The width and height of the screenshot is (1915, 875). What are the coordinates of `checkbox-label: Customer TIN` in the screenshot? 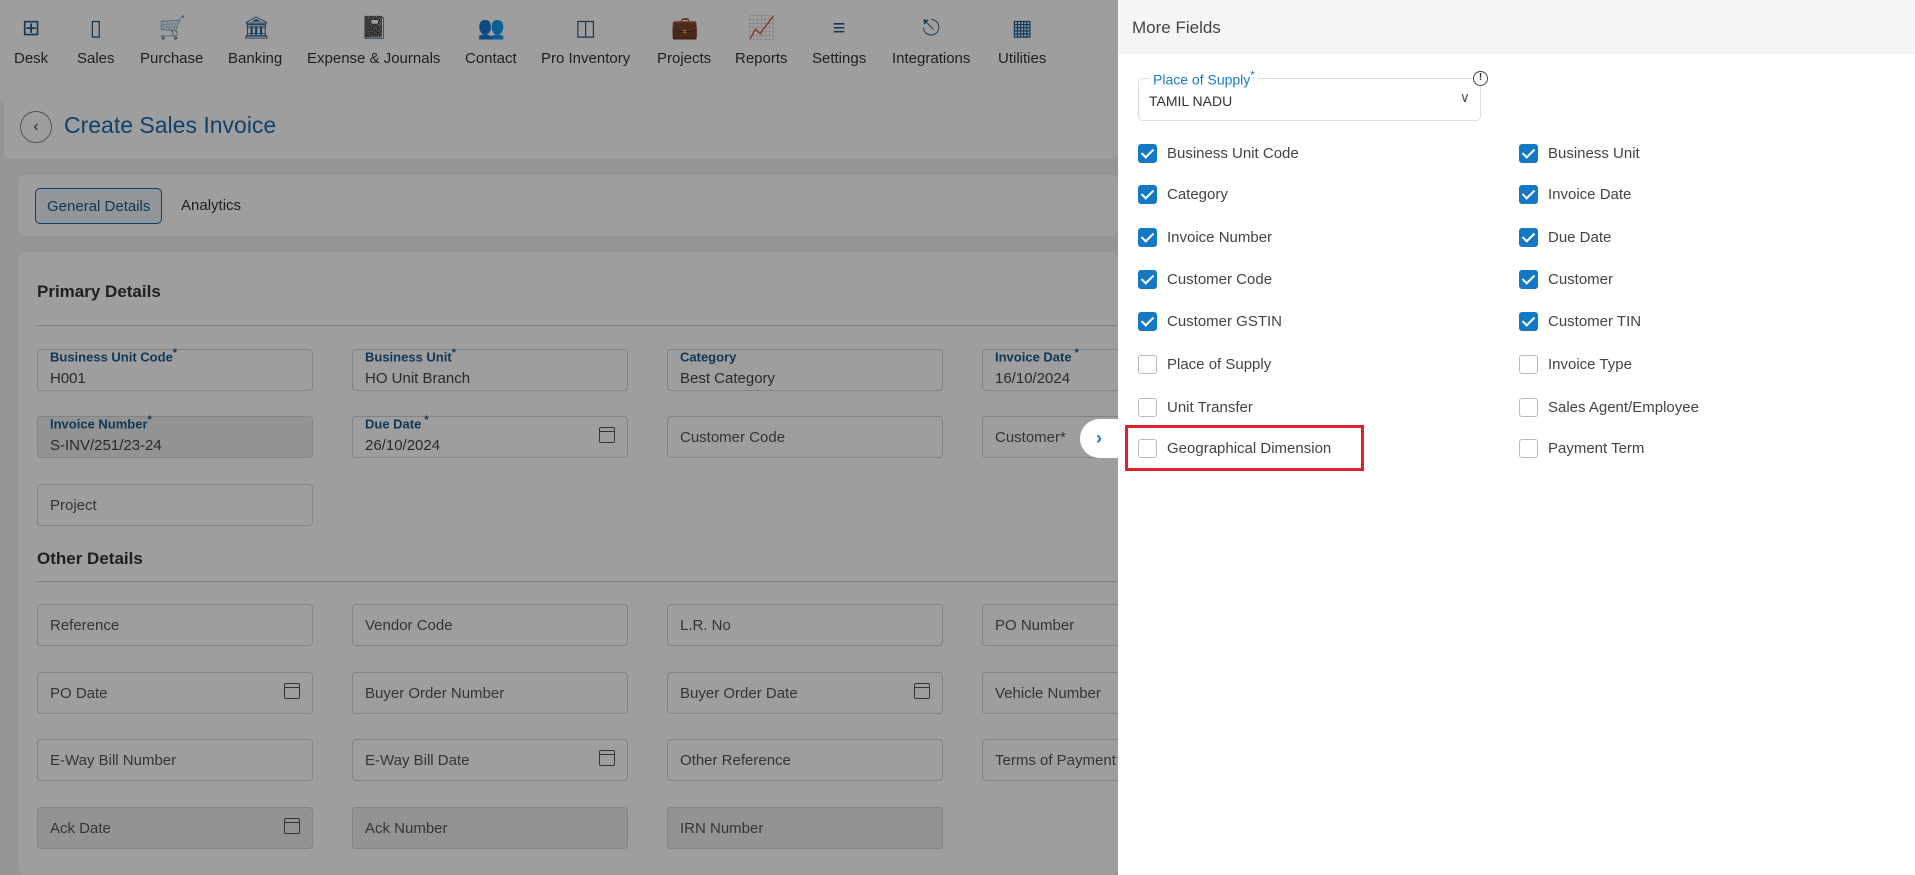 It's located at (1595, 321).